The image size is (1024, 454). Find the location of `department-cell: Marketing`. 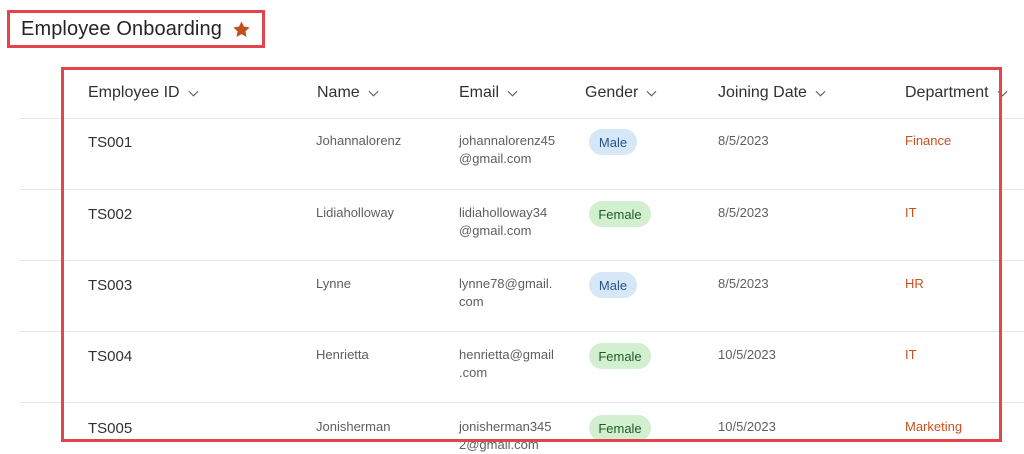

department-cell: Marketing is located at coordinates (934, 426).